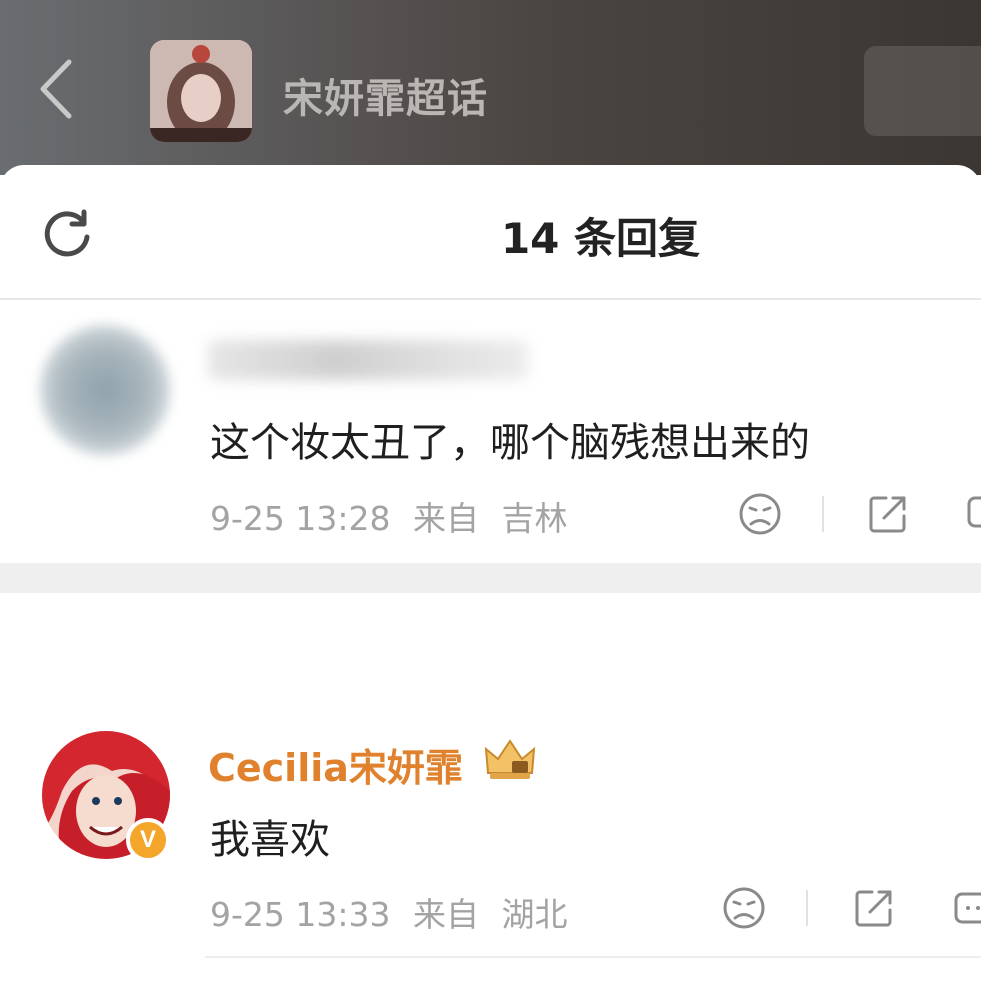 The width and height of the screenshot is (981, 981). I want to click on back-button, so click(55, 89).